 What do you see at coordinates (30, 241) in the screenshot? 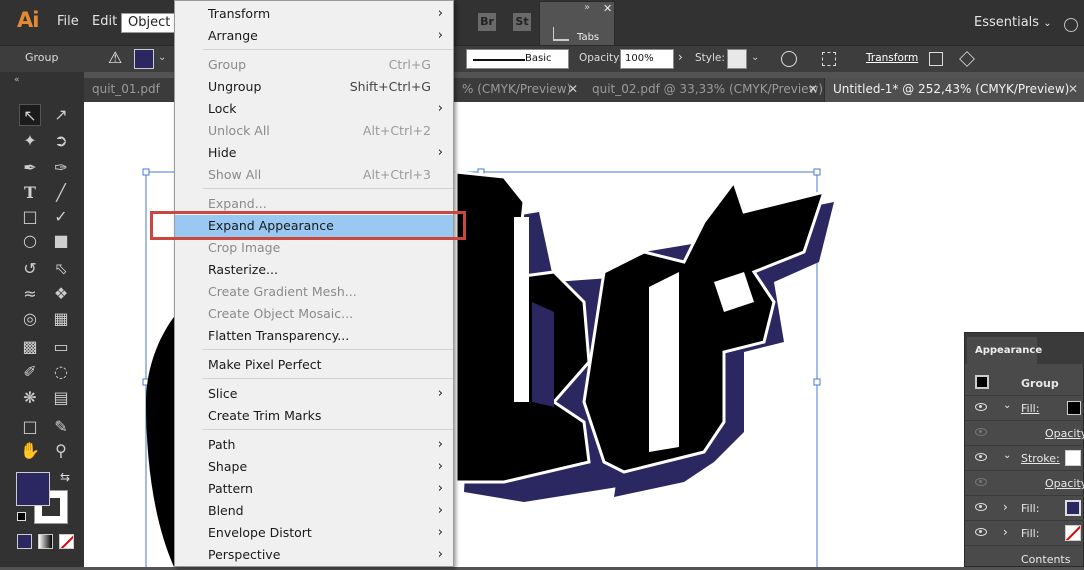
I see `shaper-tool-icon: ○` at bounding box center [30, 241].